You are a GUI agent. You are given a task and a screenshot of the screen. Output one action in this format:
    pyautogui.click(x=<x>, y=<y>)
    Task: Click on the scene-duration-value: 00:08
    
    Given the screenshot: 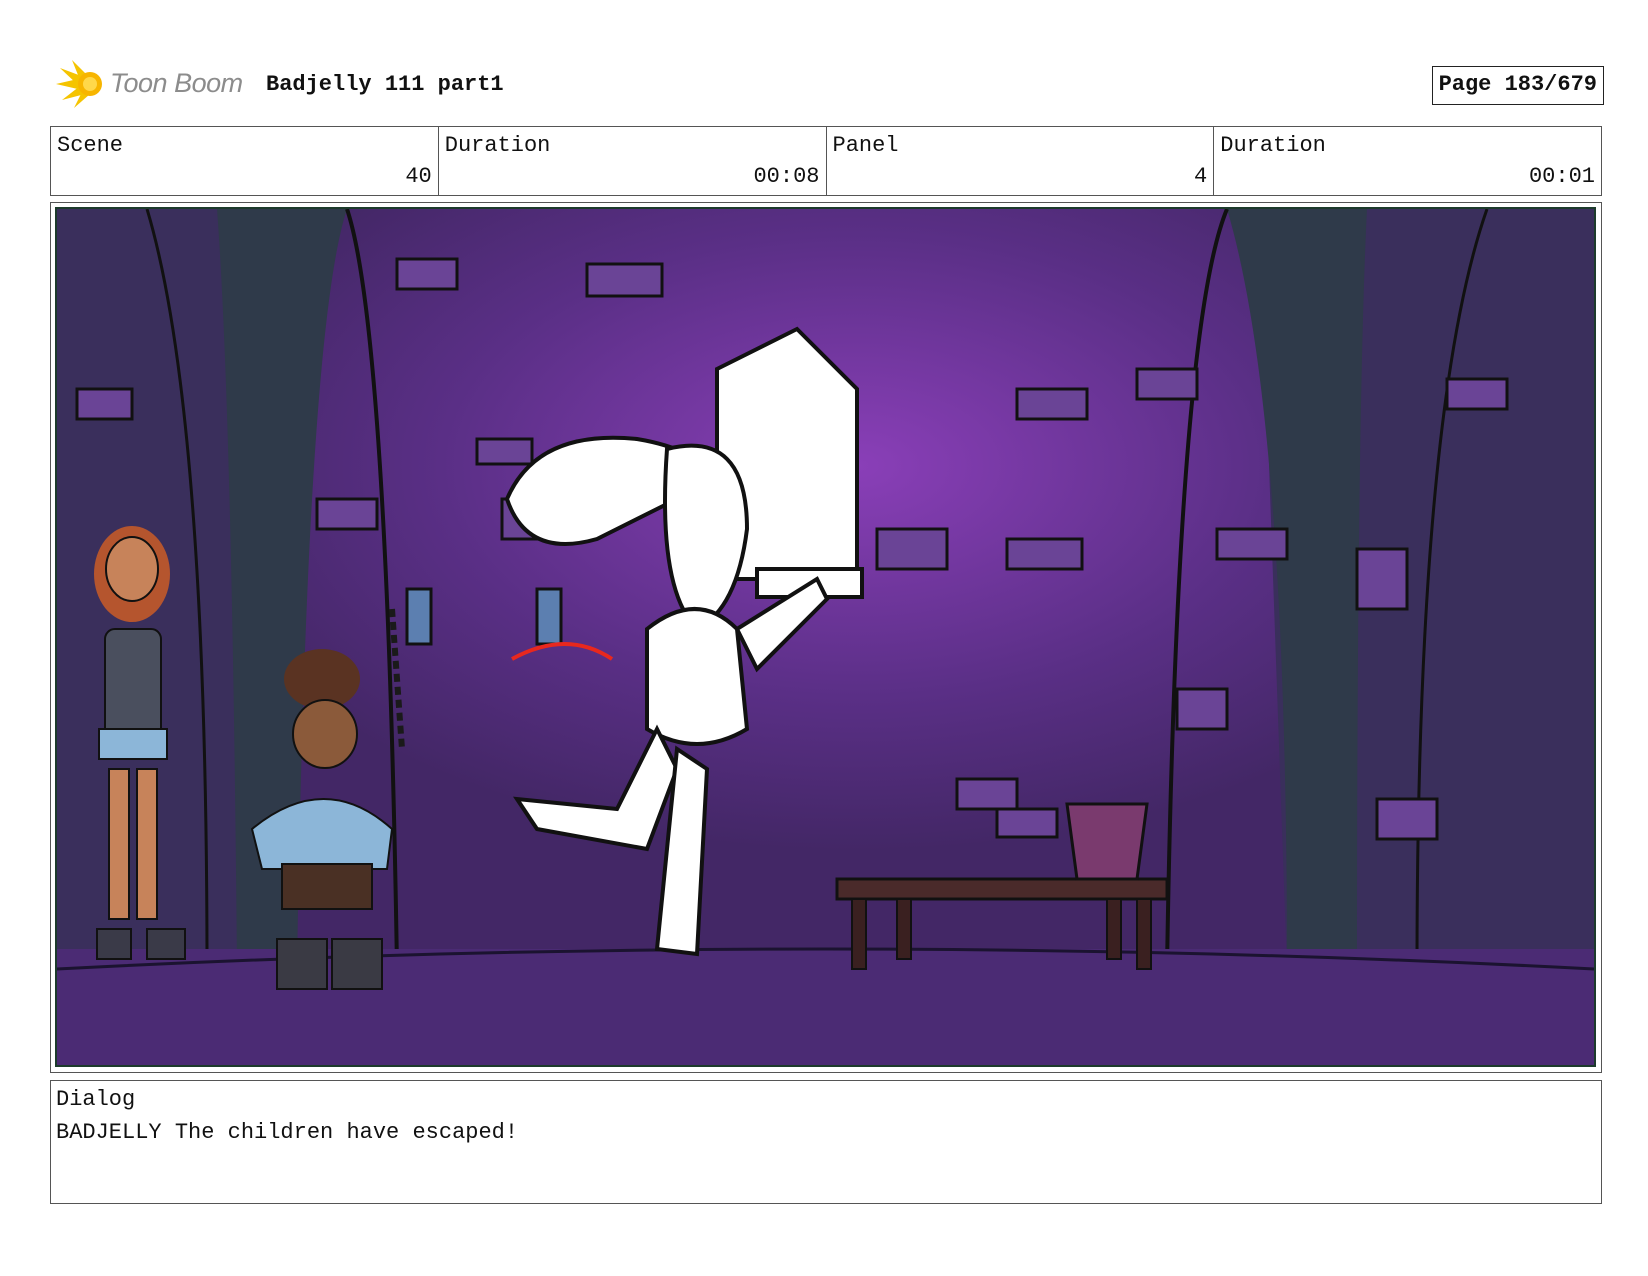 What is the action you would take?
    pyautogui.click(x=786, y=176)
    